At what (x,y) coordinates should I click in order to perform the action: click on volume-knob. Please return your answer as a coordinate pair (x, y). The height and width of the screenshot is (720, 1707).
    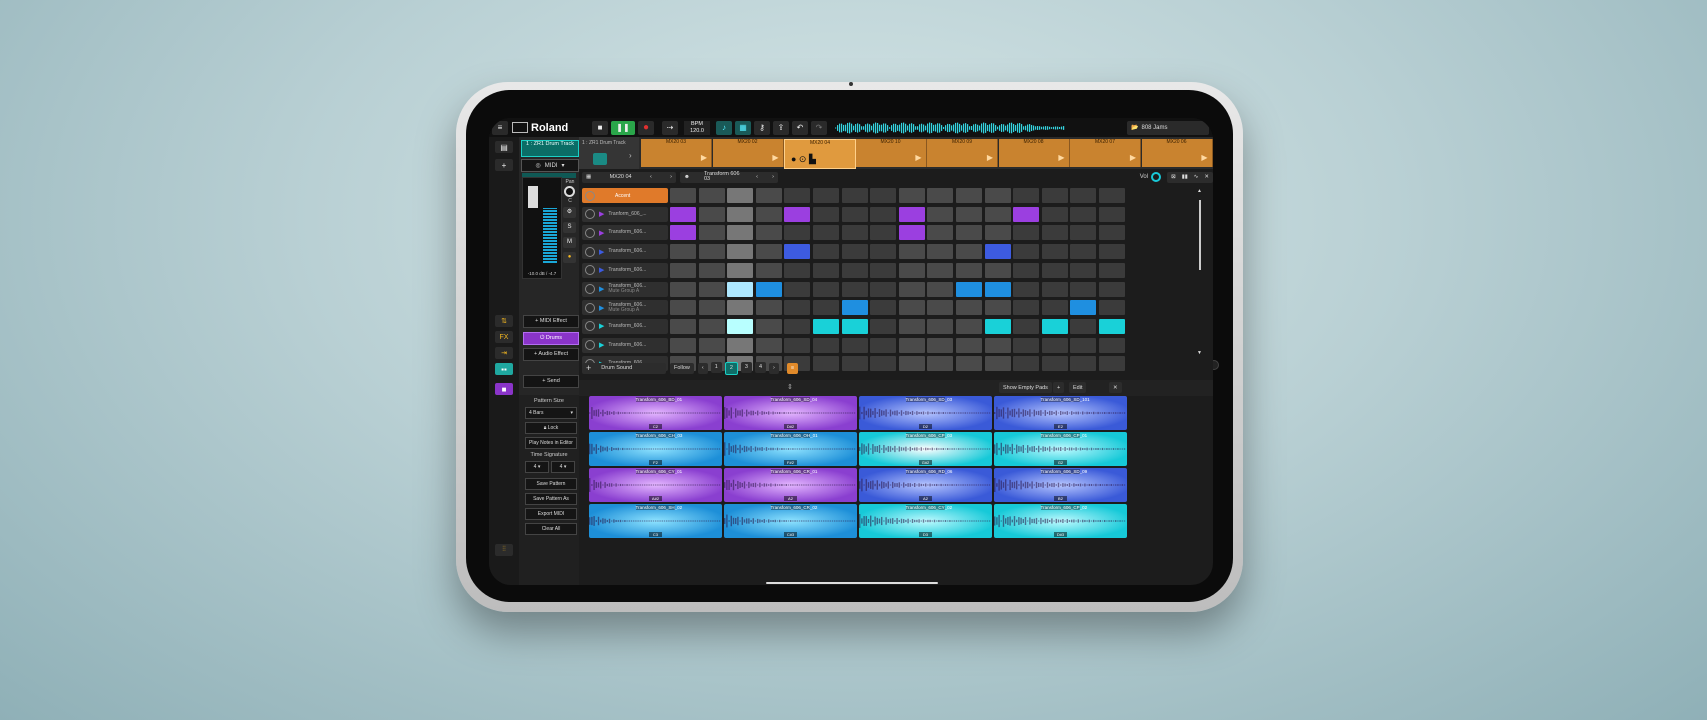
    Looking at the image, I should click on (590, 232).